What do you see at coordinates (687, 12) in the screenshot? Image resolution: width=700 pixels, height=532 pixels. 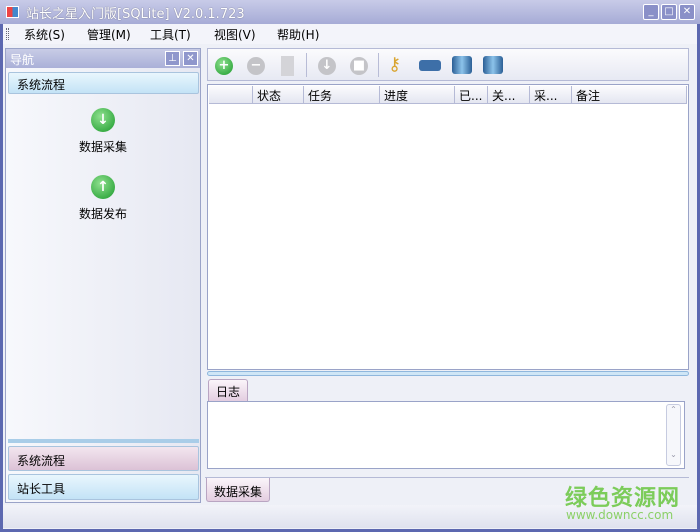 I see `close-button: ✕` at bounding box center [687, 12].